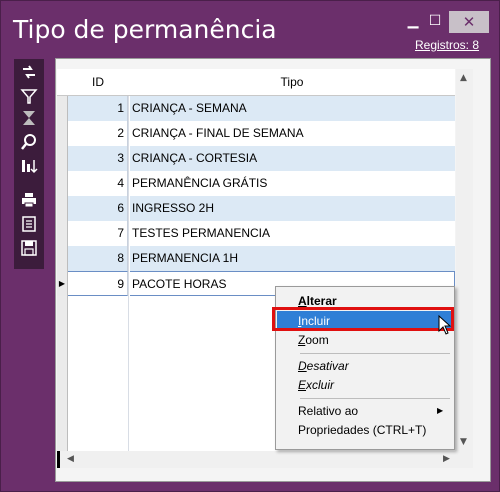 This screenshot has width=500, height=492. Describe the element at coordinates (302, 385) in the screenshot. I see `menu-item-accelerator: E` at that location.